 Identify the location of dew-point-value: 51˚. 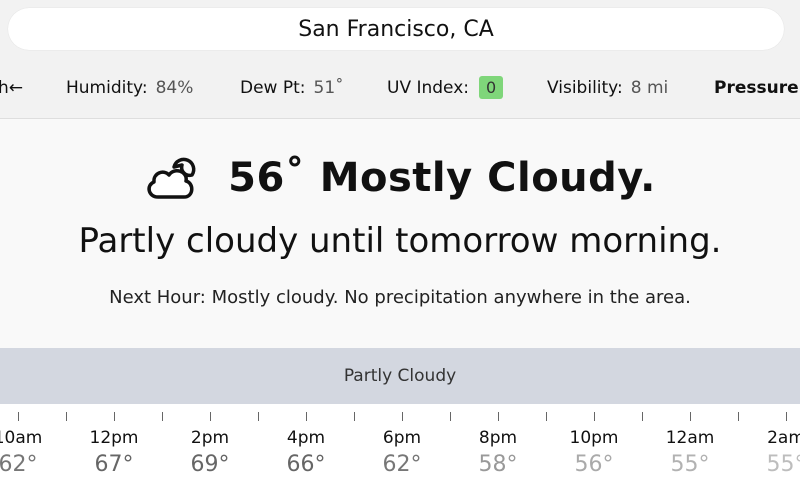
(328, 88).